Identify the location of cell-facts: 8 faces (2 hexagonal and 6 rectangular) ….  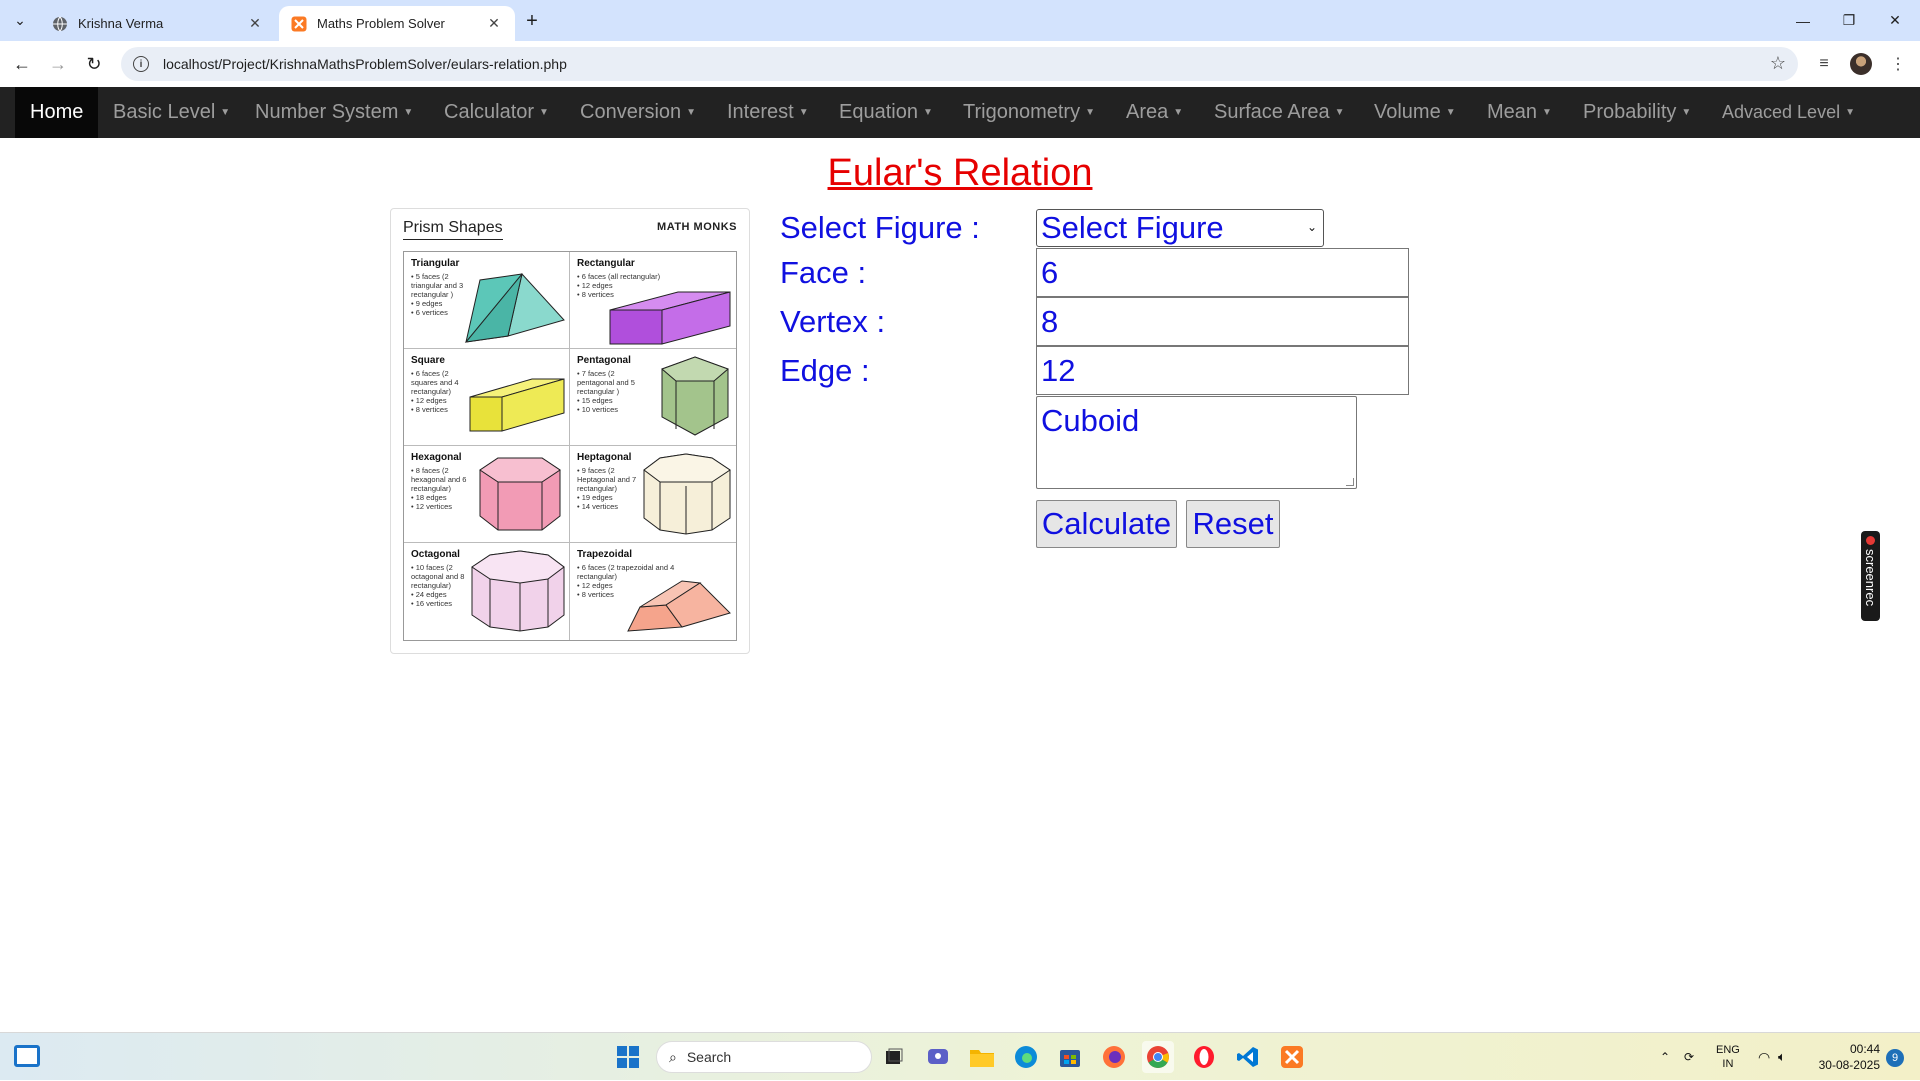
(442, 488).